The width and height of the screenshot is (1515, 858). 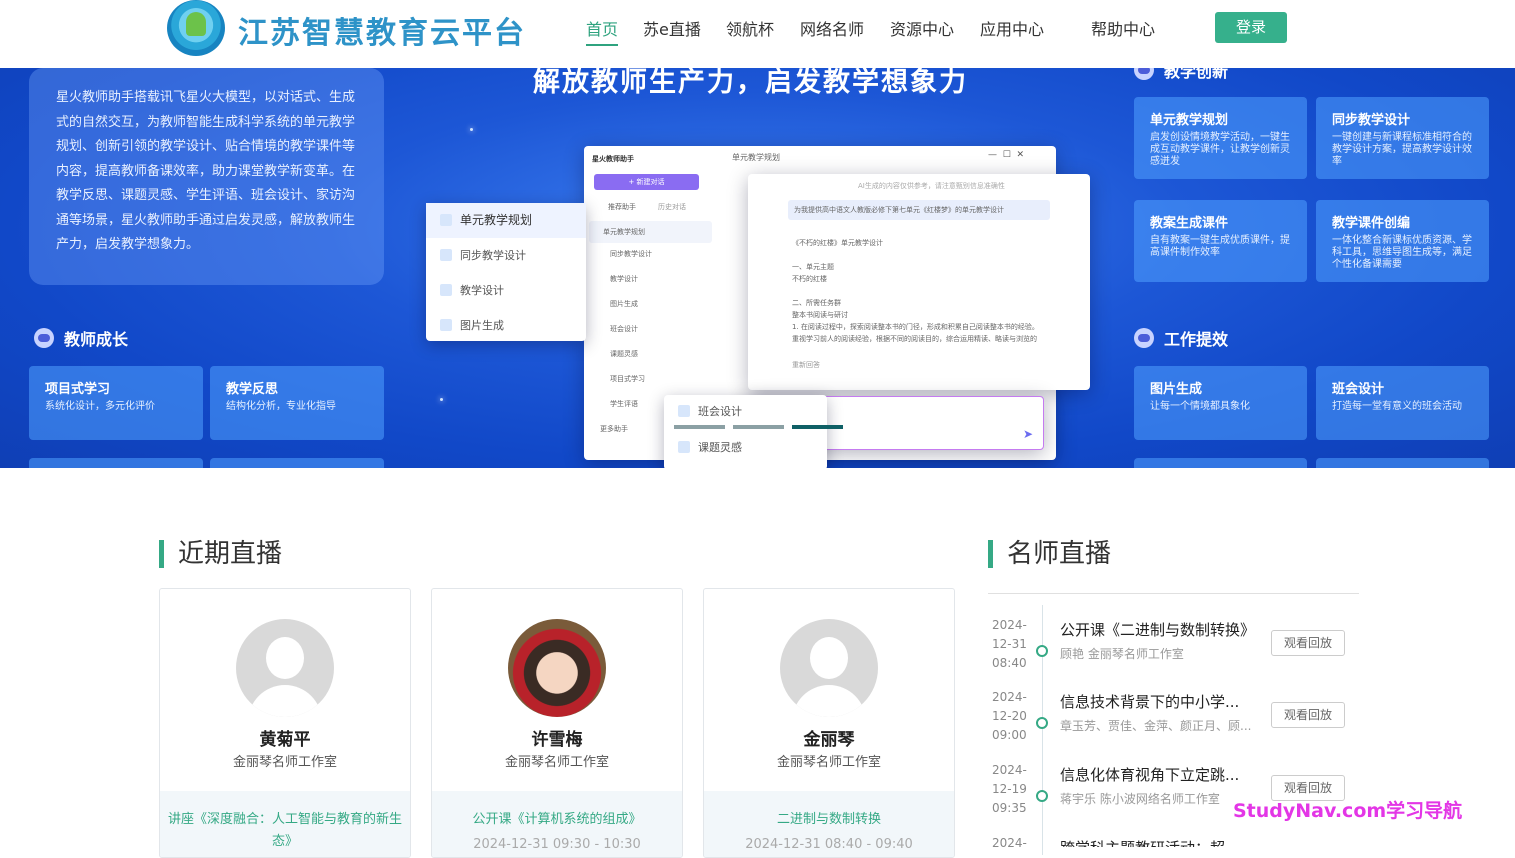 What do you see at coordinates (1173, 593) in the screenshot?
I see `divider` at bounding box center [1173, 593].